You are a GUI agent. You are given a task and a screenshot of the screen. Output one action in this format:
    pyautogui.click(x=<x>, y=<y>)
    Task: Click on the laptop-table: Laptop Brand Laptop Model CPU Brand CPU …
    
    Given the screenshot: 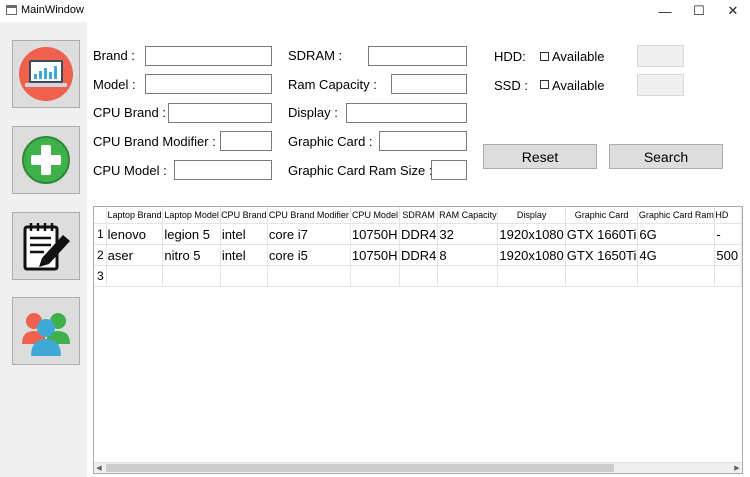 What is the action you would take?
    pyautogui.click(x=418, y=247)
    